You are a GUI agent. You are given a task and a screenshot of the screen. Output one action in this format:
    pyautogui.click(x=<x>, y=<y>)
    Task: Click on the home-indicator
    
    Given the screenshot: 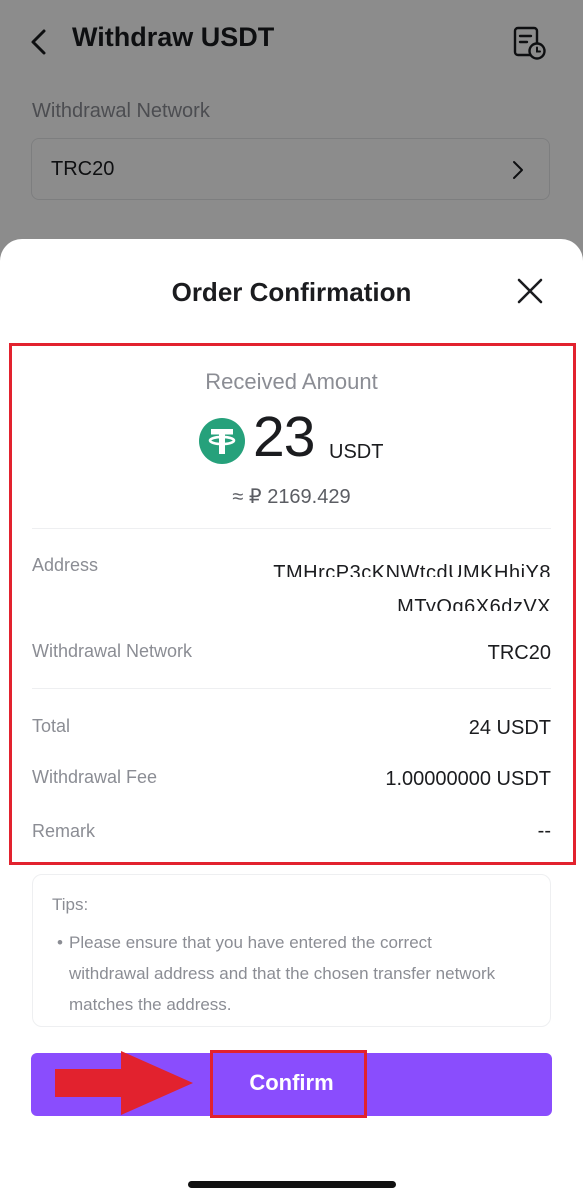 What is the action you would take?
    pyautogui.click(x=292, y=1184)
    